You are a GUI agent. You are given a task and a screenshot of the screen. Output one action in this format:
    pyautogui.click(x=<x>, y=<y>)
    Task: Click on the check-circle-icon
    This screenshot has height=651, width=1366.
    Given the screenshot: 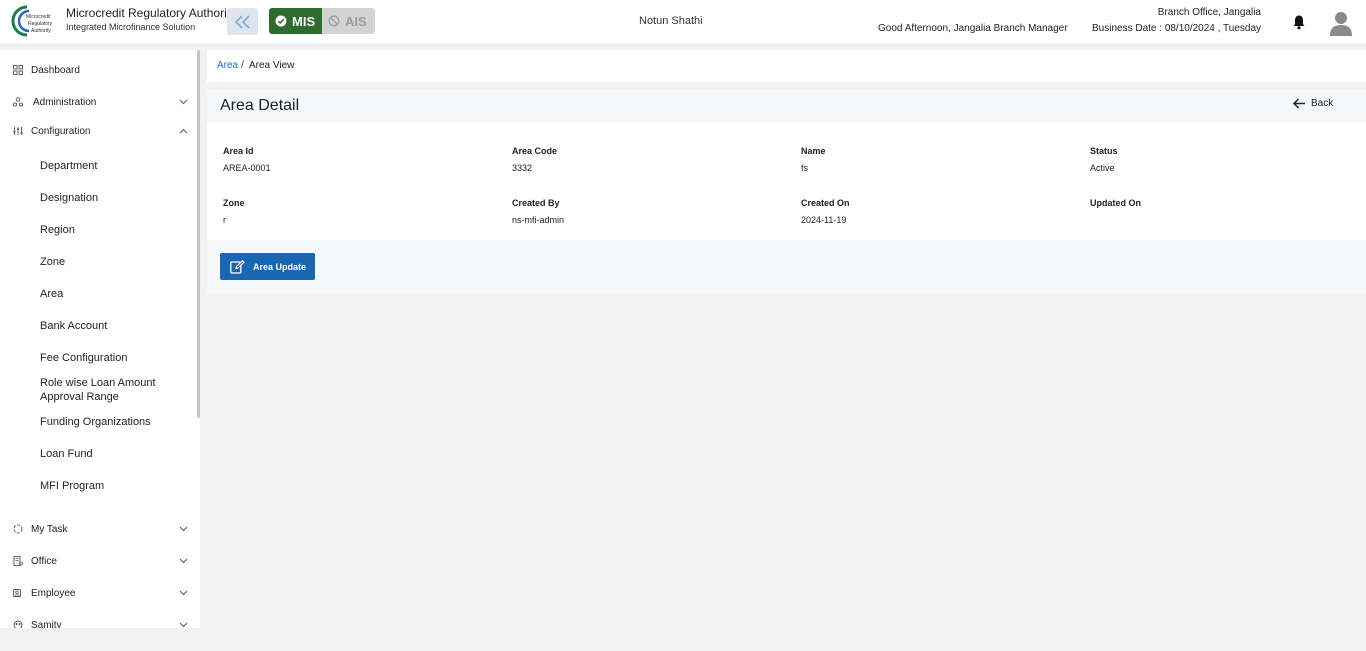 What is the action you would take?
    pyautogui.click(x=281, y=21)
    